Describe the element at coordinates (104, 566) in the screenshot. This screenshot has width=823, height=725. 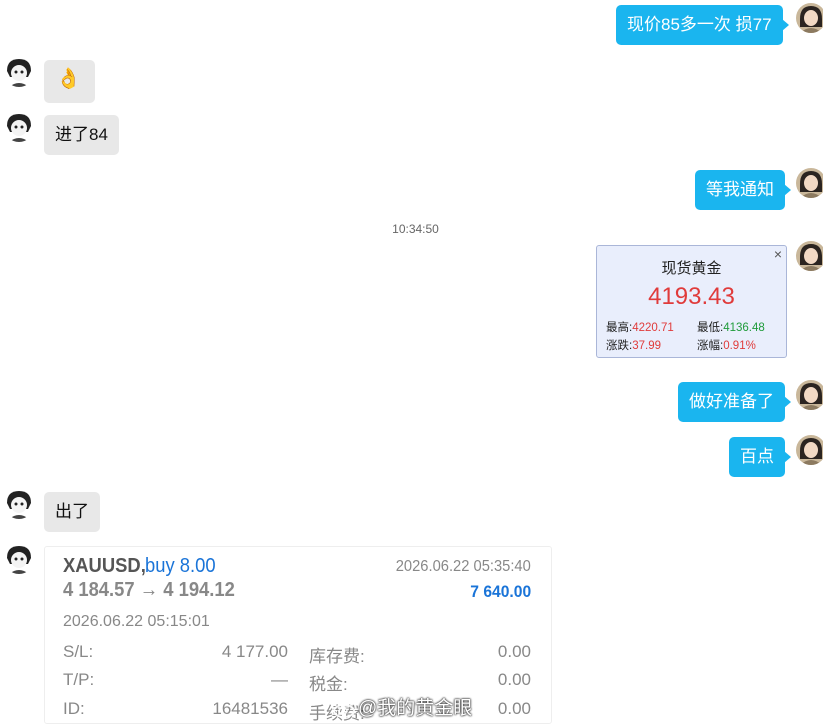
I see `trade-symbol: XAUUSD,` at that location.